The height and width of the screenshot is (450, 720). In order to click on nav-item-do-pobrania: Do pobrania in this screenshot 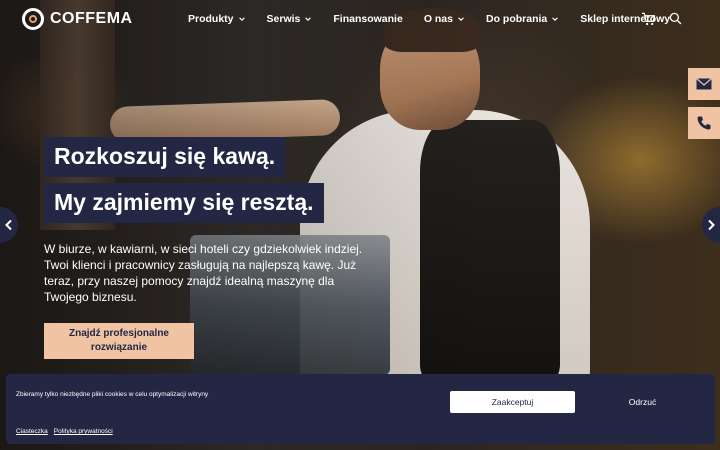, I will do `click(522, 19)`.